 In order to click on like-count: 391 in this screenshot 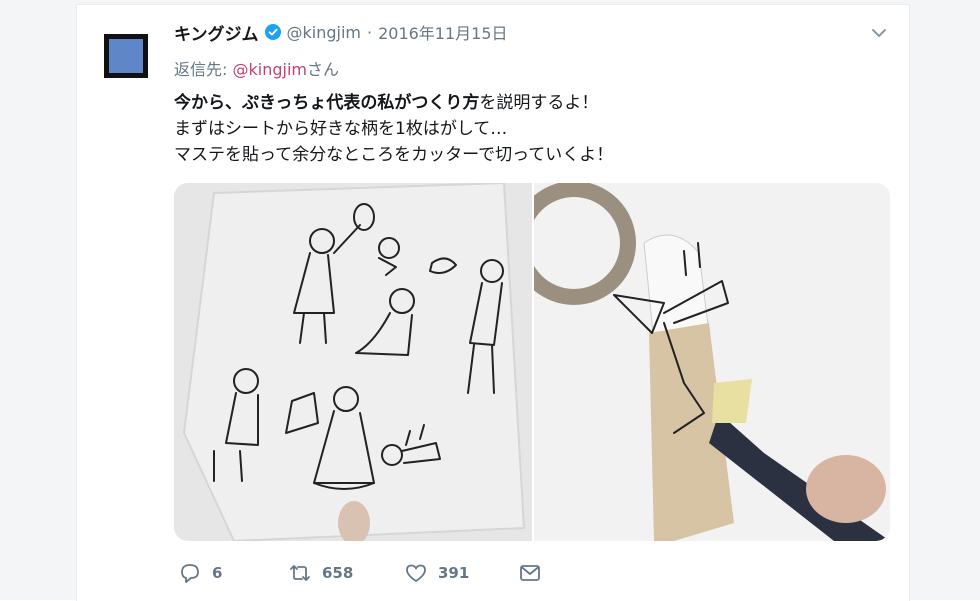, I will do `click(454, 573)`.